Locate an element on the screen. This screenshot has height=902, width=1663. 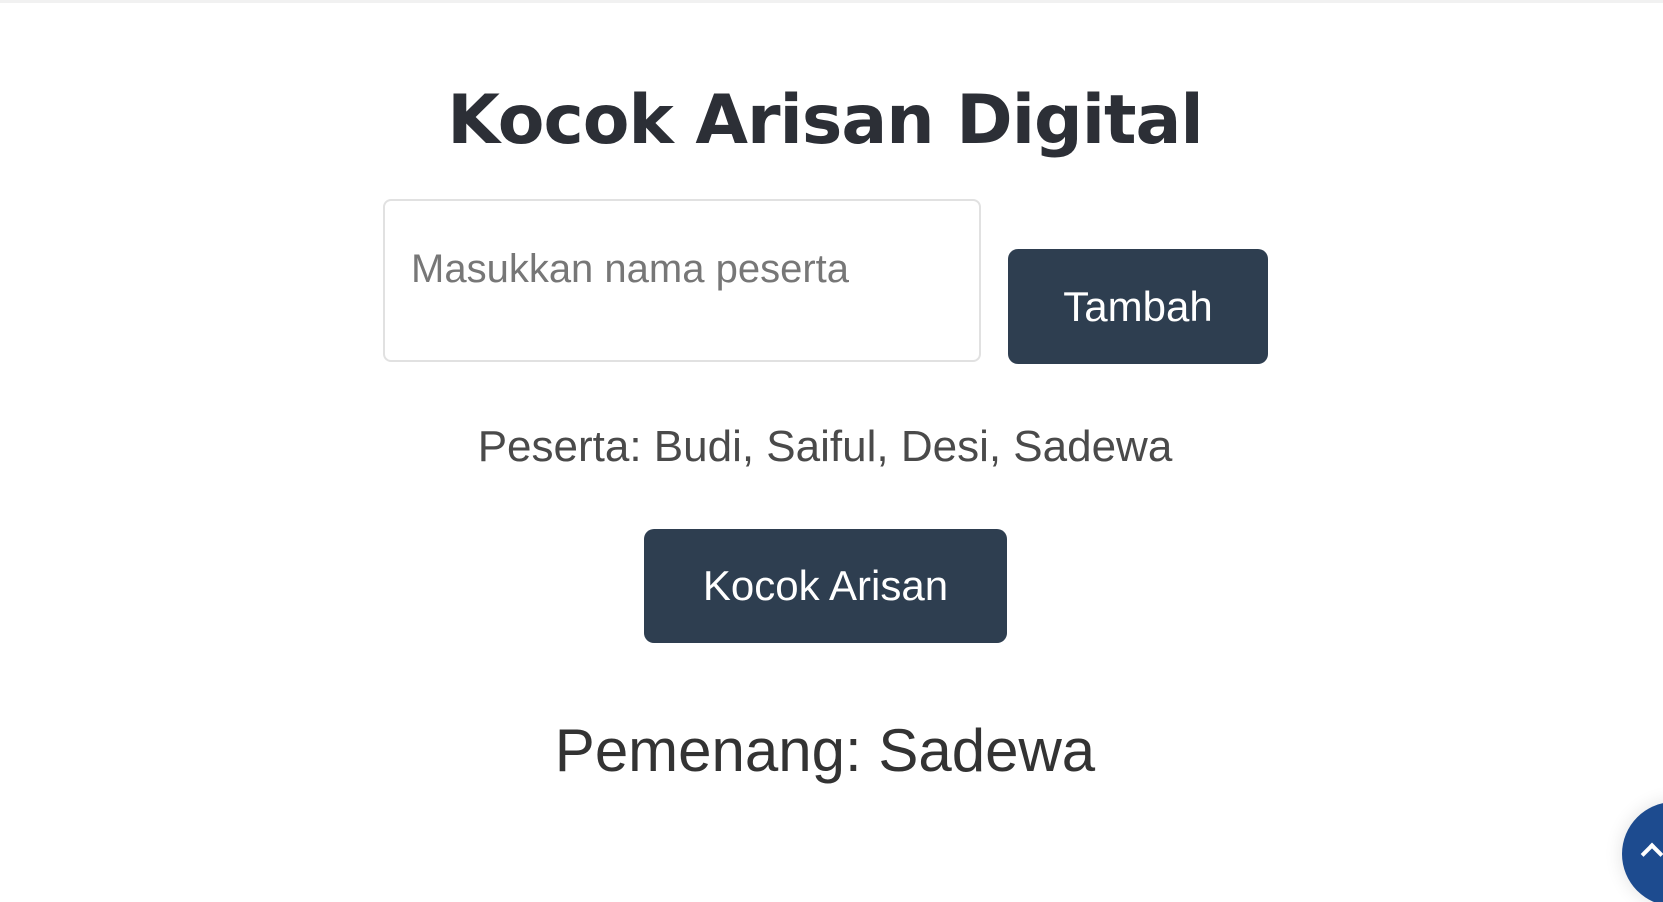
chevron-up-icon is located at coordinates (1651, 854).